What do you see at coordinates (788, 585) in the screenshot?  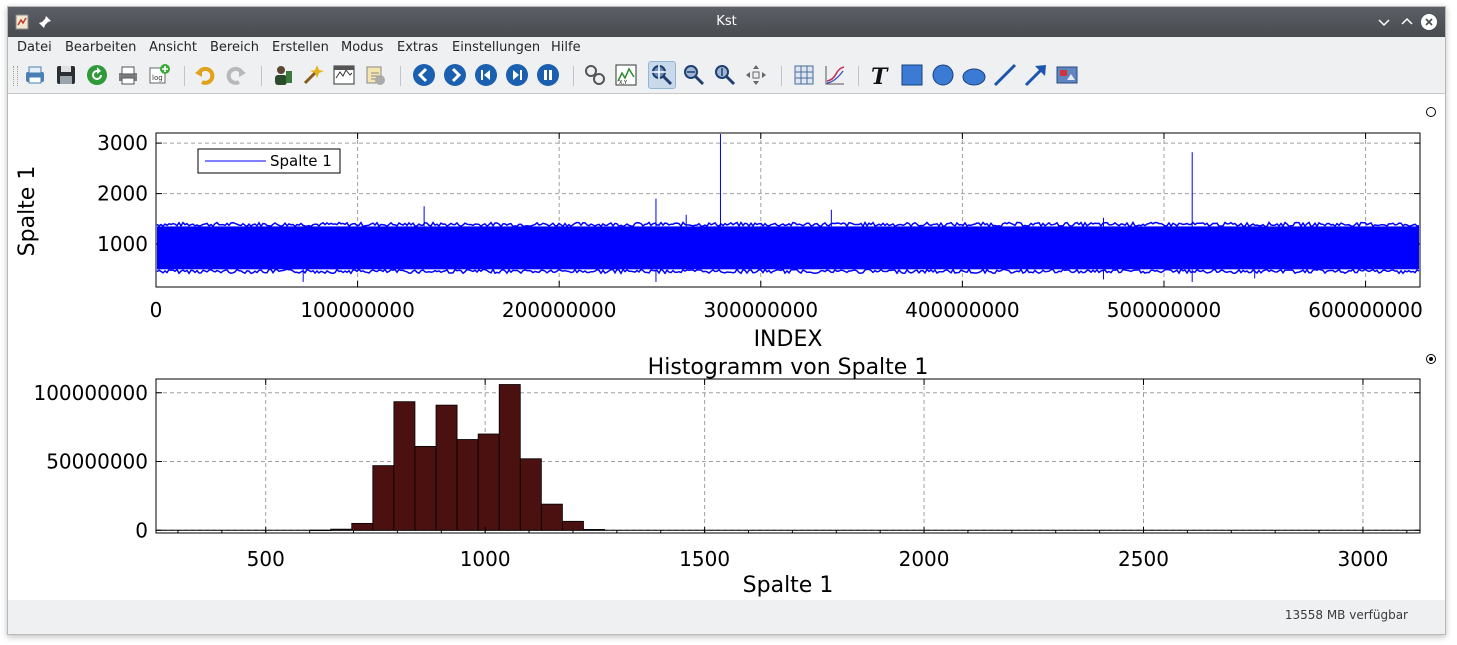 I see `histogram-x-axis-title: Spalte 1` at bounding box center [788, 585].